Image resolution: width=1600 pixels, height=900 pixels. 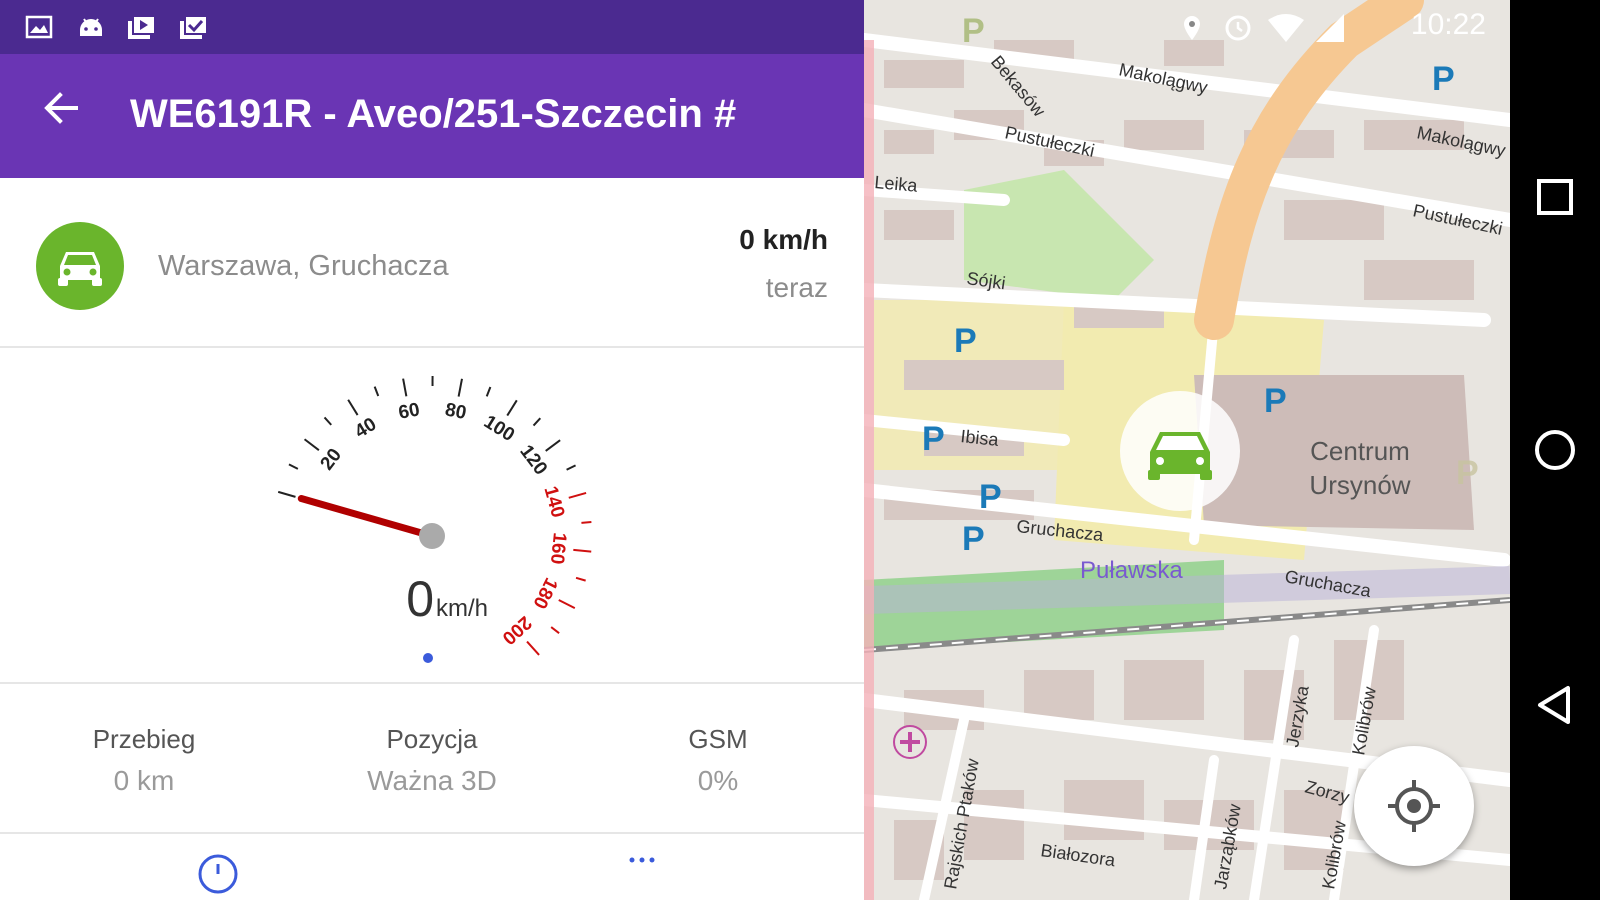 I want to click on stat-mileage: Przebieg 0 km, so click(x=144, y=760).